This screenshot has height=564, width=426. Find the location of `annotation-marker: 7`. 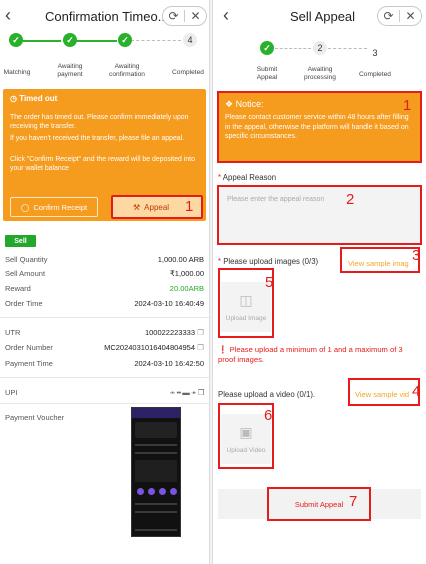

annotation-marker: 7 is located at coordinates (353, 501).